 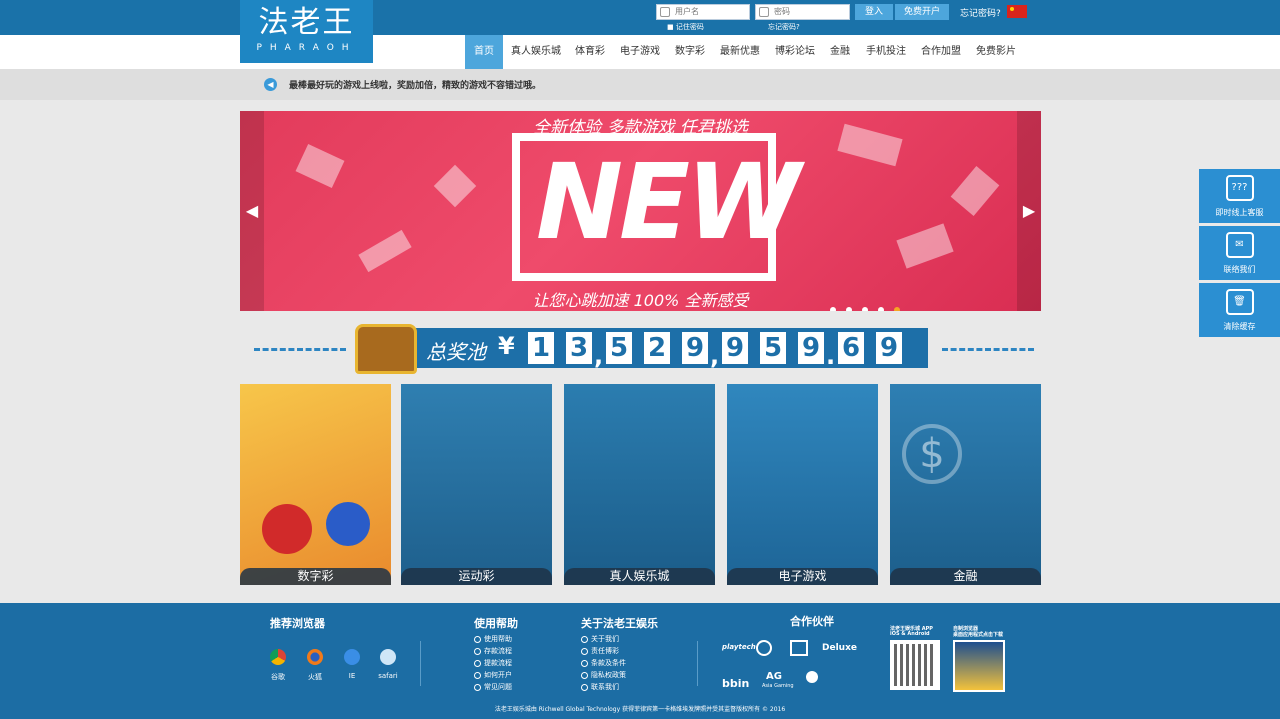 What do you see at coordinates (874, 12) in the screenshot?
I see `login-button: 登入` at bounding box center [874, 12].